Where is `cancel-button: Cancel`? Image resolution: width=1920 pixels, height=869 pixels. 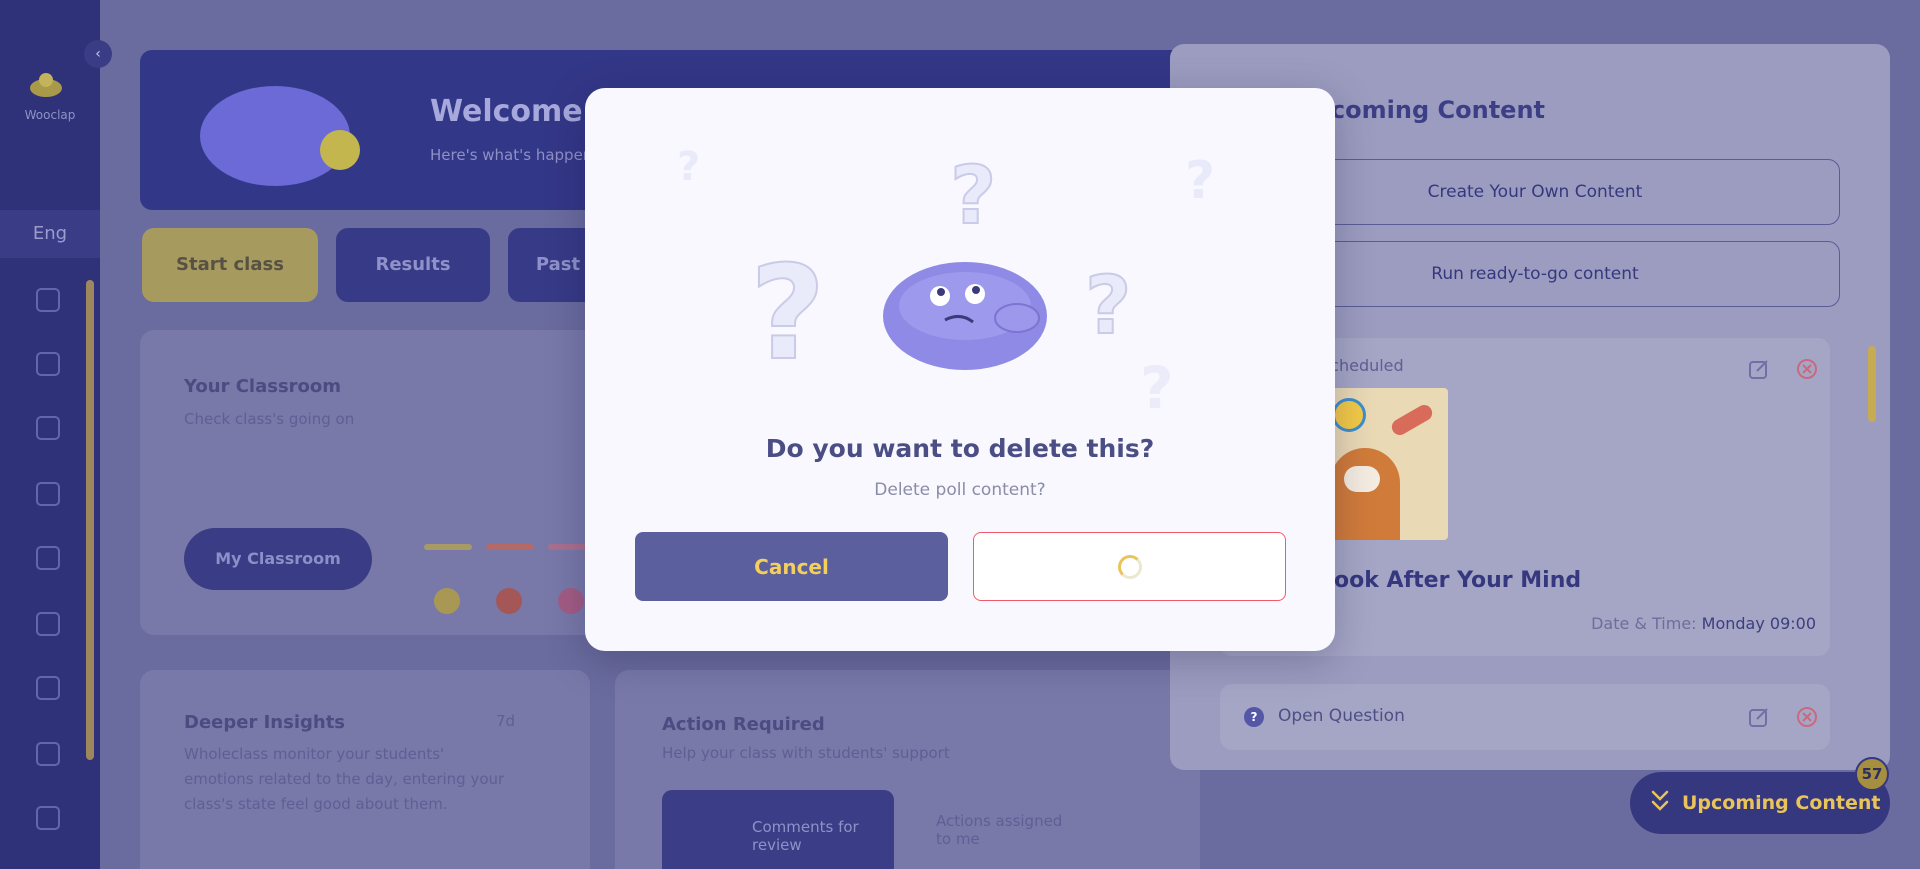
cancel-button: Cancel is located at coordinates (791, 566).